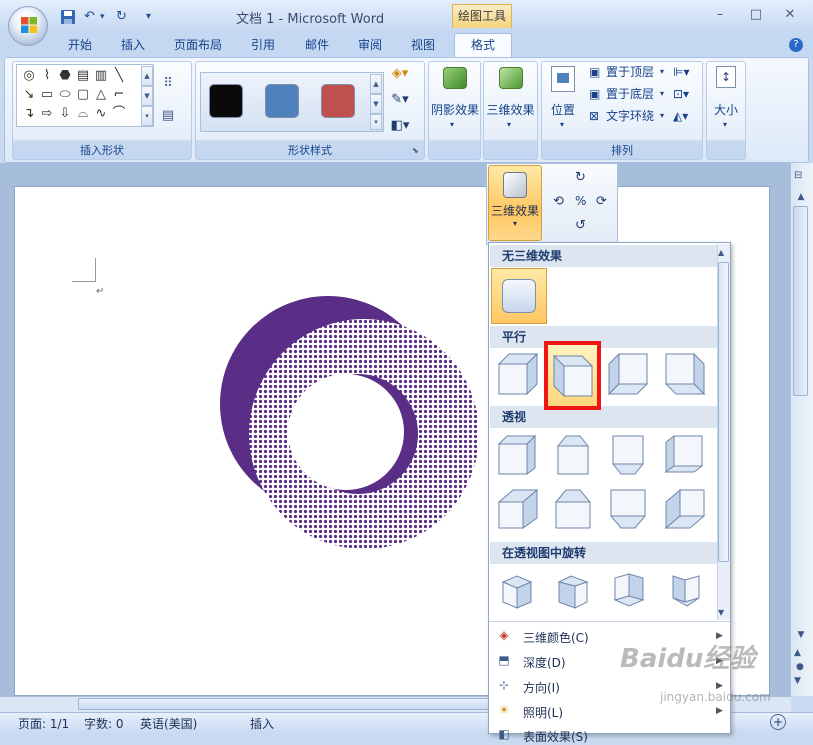  What do you see at coordinates (756, 15) in the screenshot?
I see `maximize-button: □` at bounding box center [756, 15].